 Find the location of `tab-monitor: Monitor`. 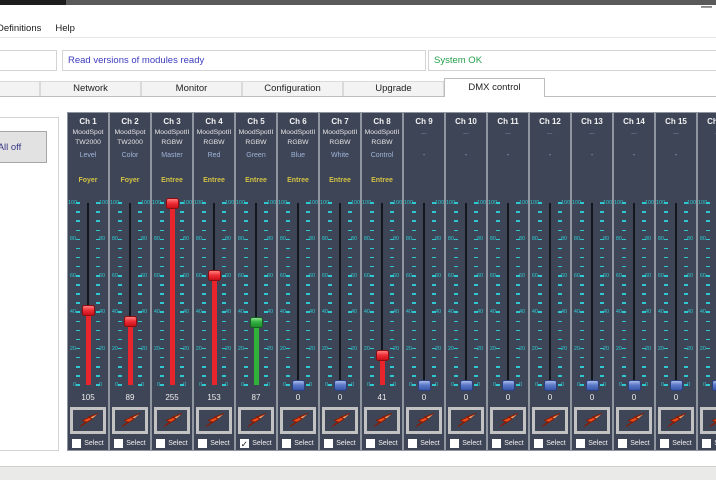

tab-monitor: Monitor is located at coordinates (191, 88).